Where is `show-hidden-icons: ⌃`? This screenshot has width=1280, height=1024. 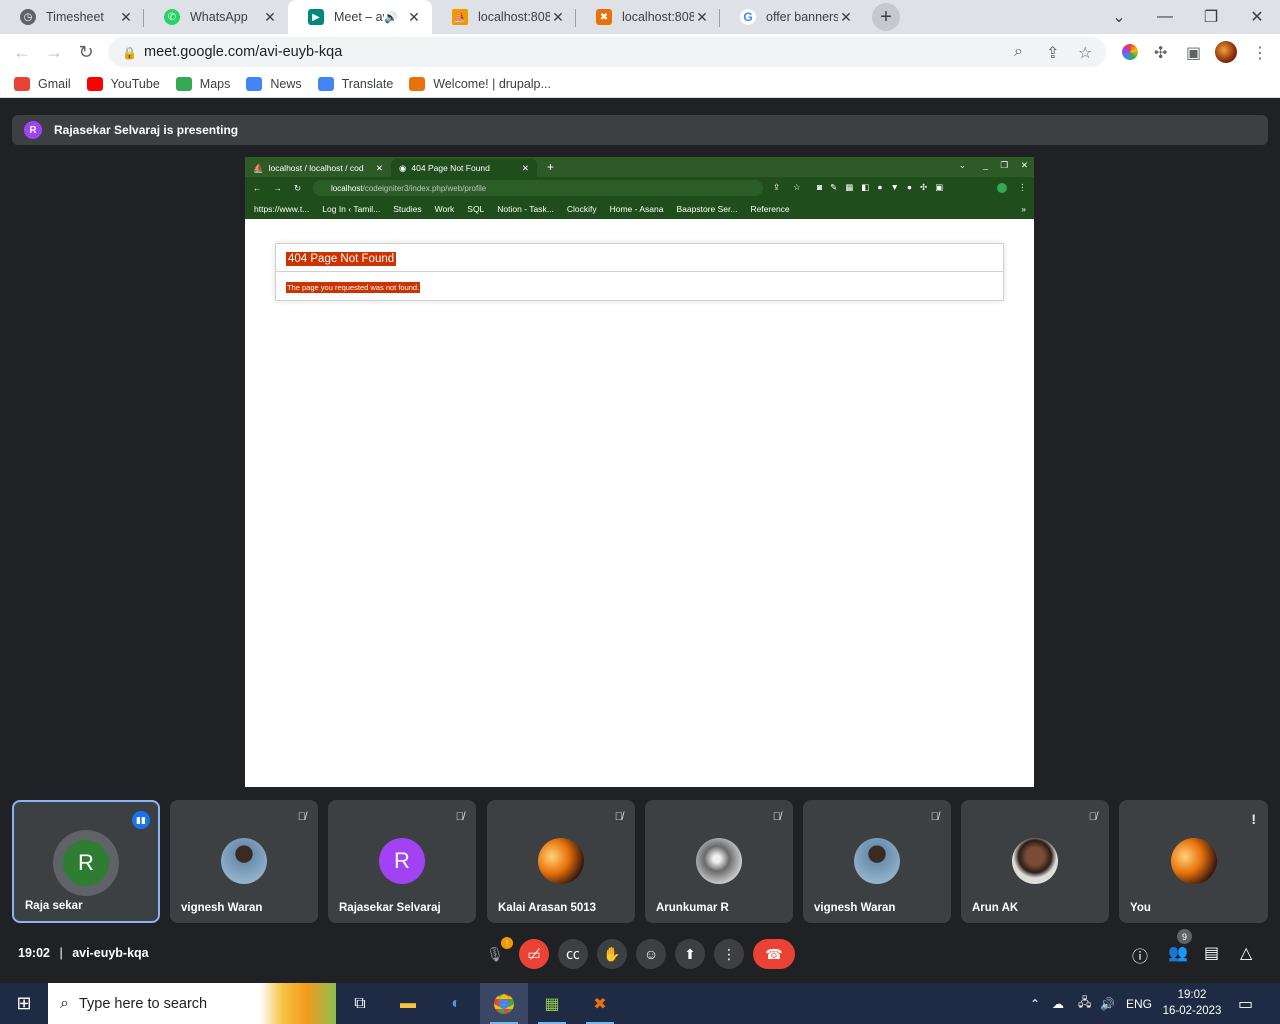
show-hidden-icons: ⌃ is located at coordinates (1035, 1003).